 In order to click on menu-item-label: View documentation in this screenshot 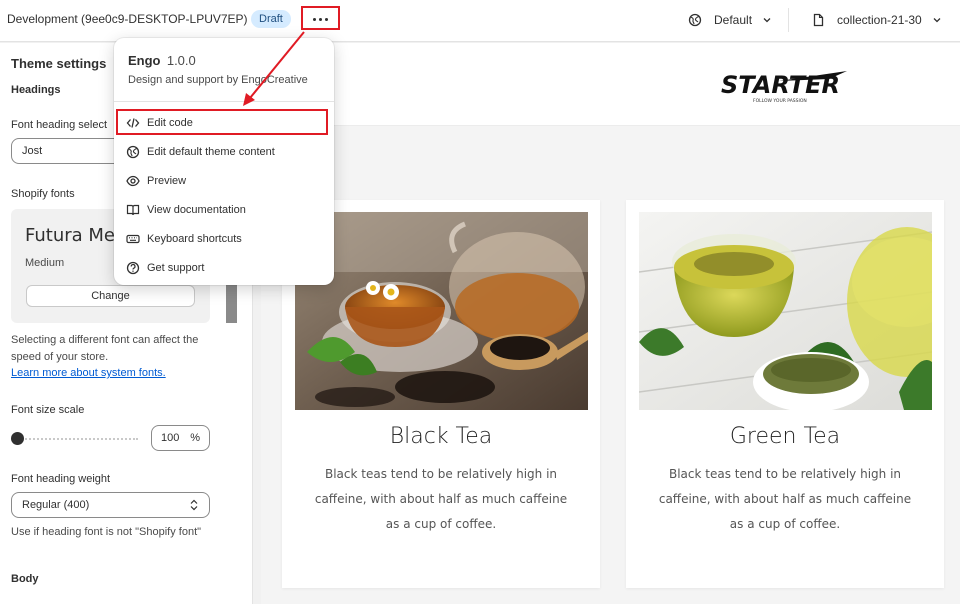, I will do `click(196, 210)`.